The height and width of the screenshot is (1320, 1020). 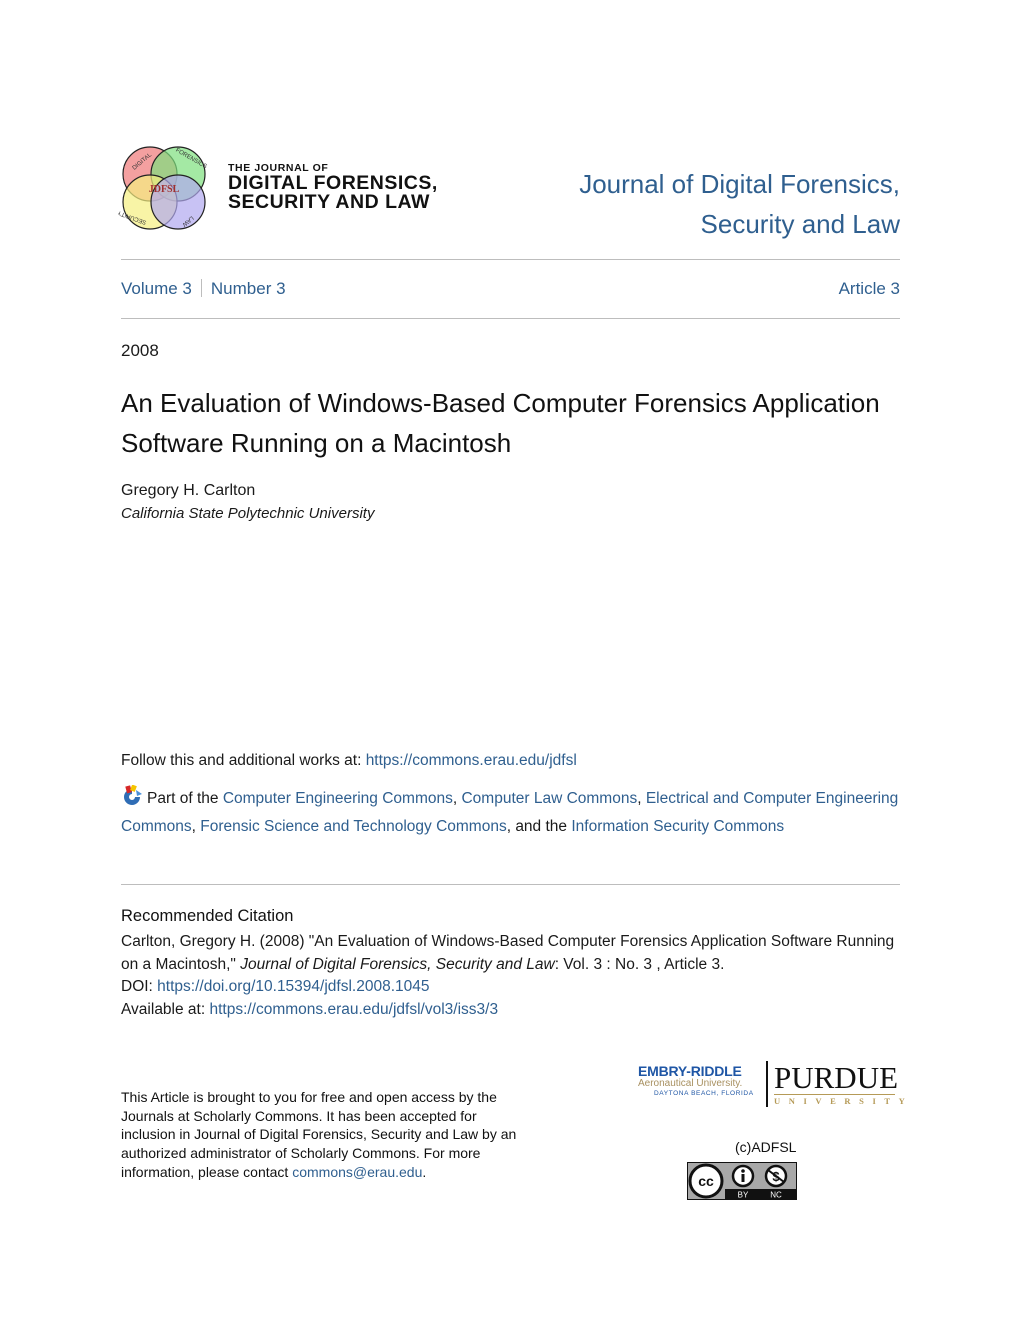 What do you see at coordinates (188, 490) in the screenshot?
I see `author-name: Gregory H. Carlton` at bounding box center [188, 490].